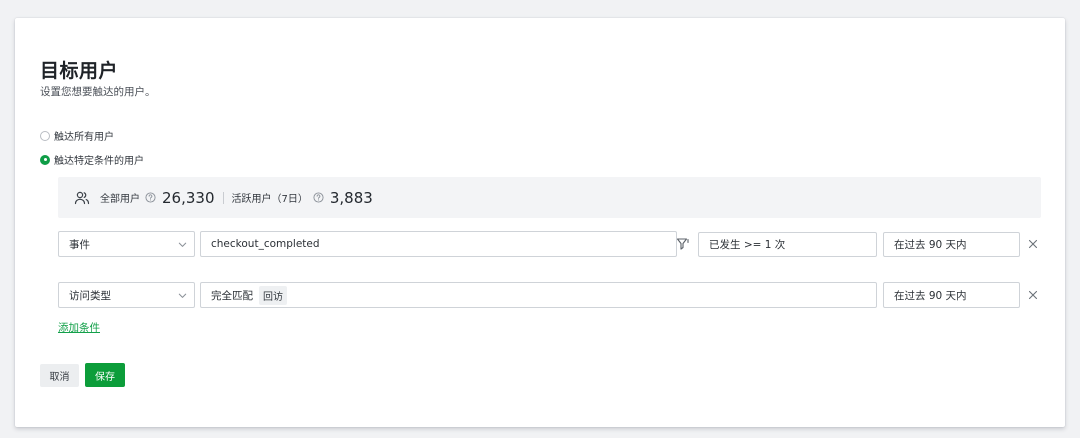  What do you see at coordinates (79, 71) in the screenshot?
I see `page-title: 目标用户` at bounding box center [79, 71].